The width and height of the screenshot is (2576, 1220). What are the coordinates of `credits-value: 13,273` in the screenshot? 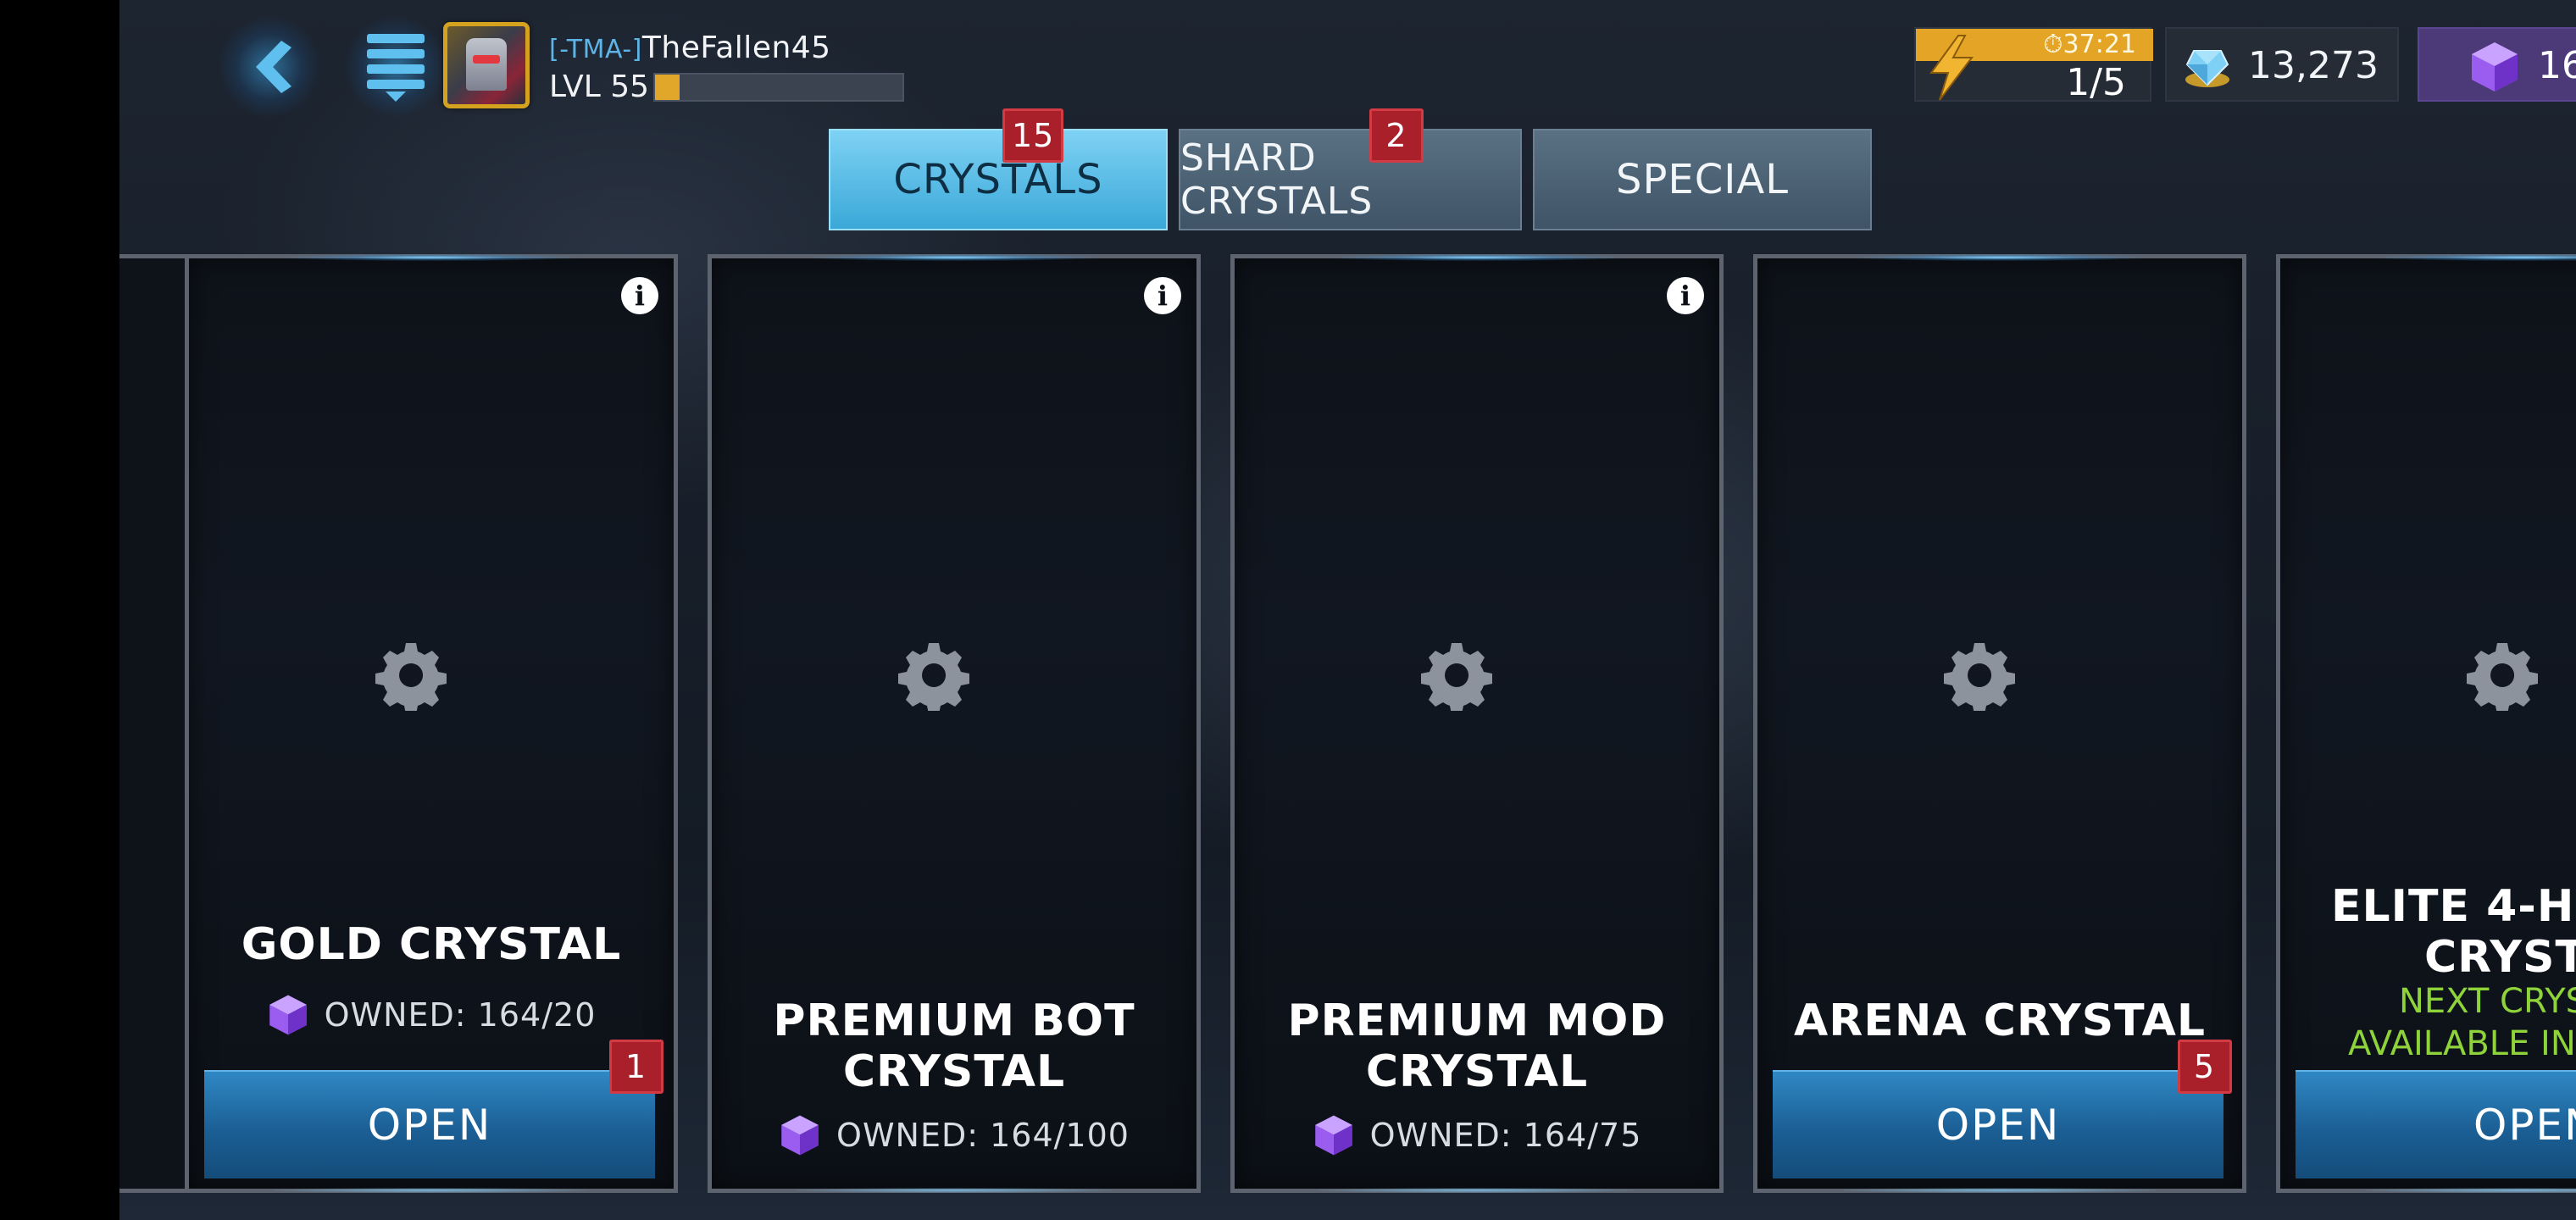 It's located at (2313, 65).